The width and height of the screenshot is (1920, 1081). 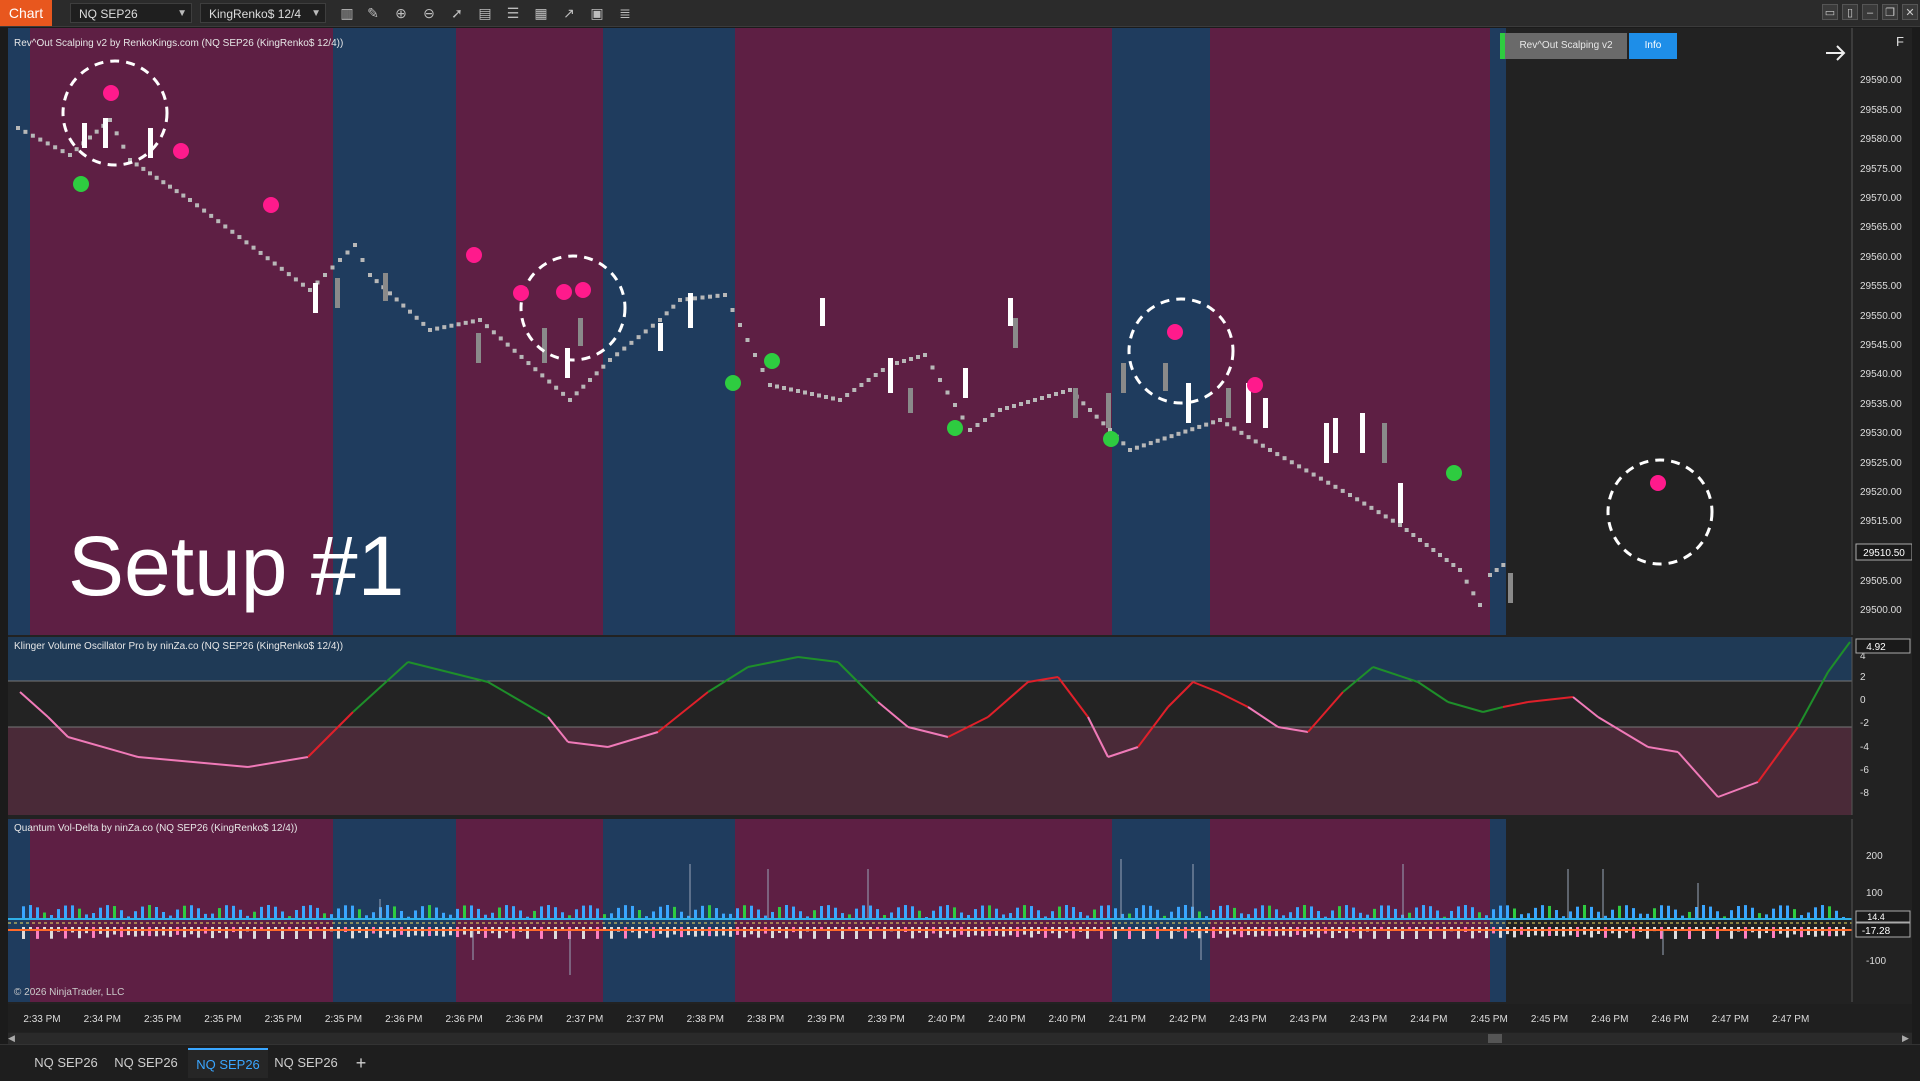 I want to click on draw-icon: ✎, so click(x=373, y=13).